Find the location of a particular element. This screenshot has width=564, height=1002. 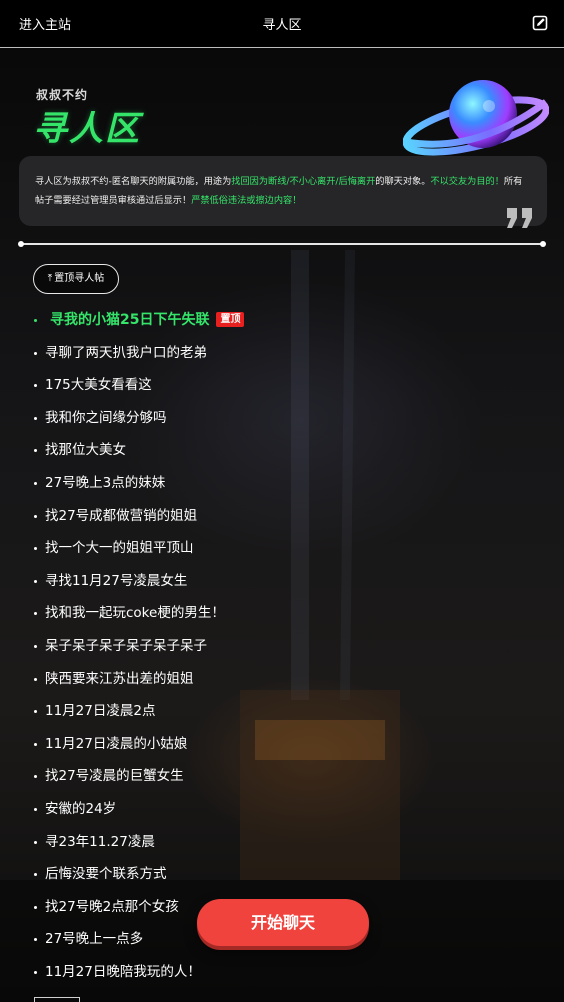

section-title: 寻人区 is located at coordinates (87, 129).